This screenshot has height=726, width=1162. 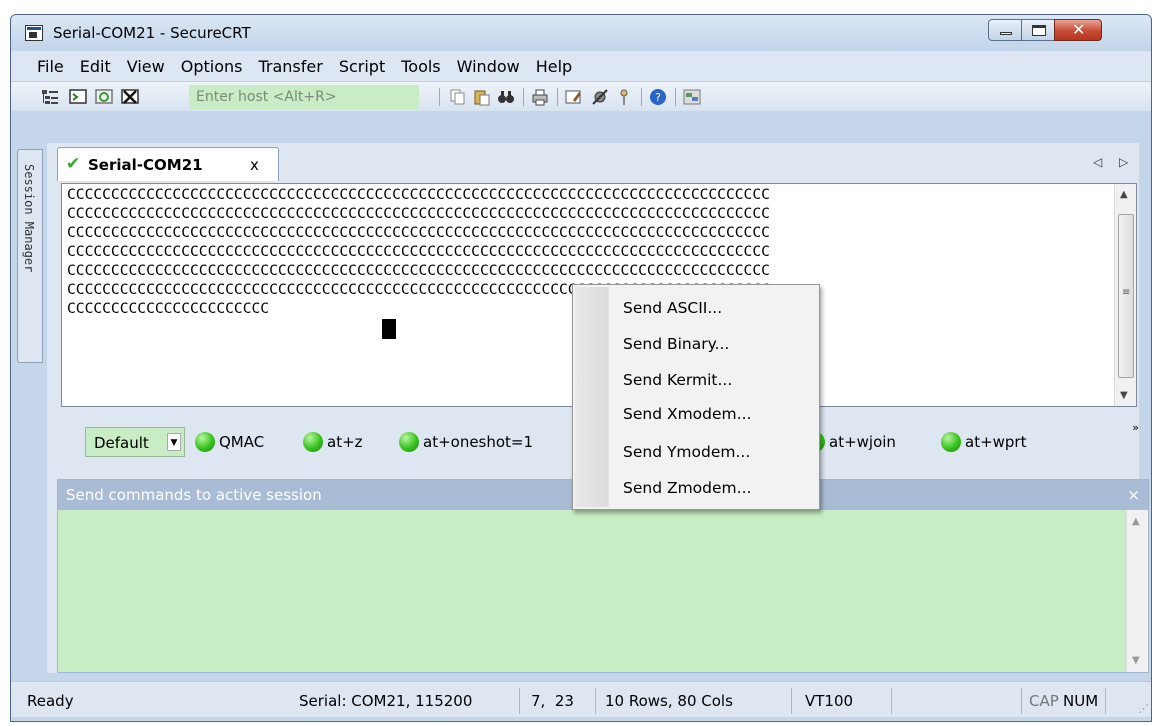 I want to click on button-at-wprt: at+wprt, so click(x=983, y=442).